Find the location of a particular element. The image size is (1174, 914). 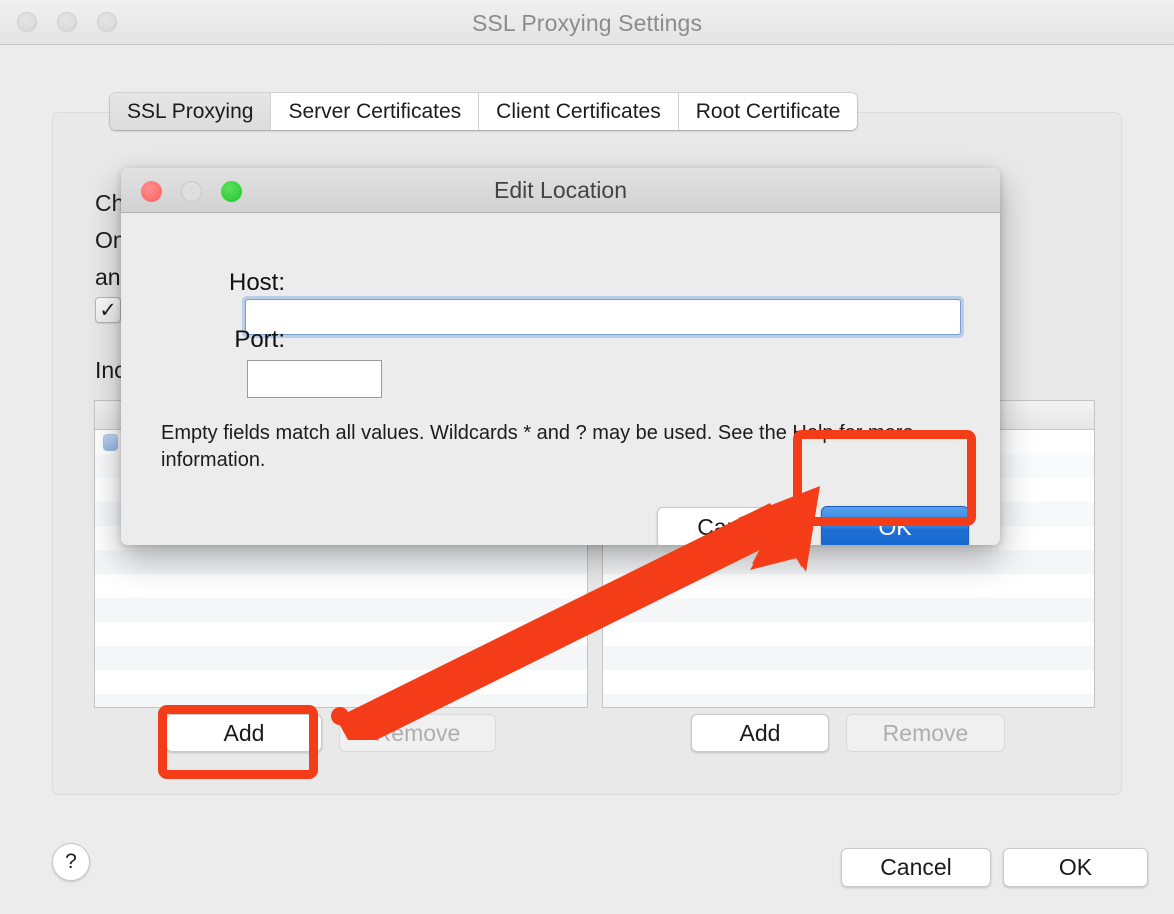

remove-exclude-button: Remove is located at coordinates (925, 733).